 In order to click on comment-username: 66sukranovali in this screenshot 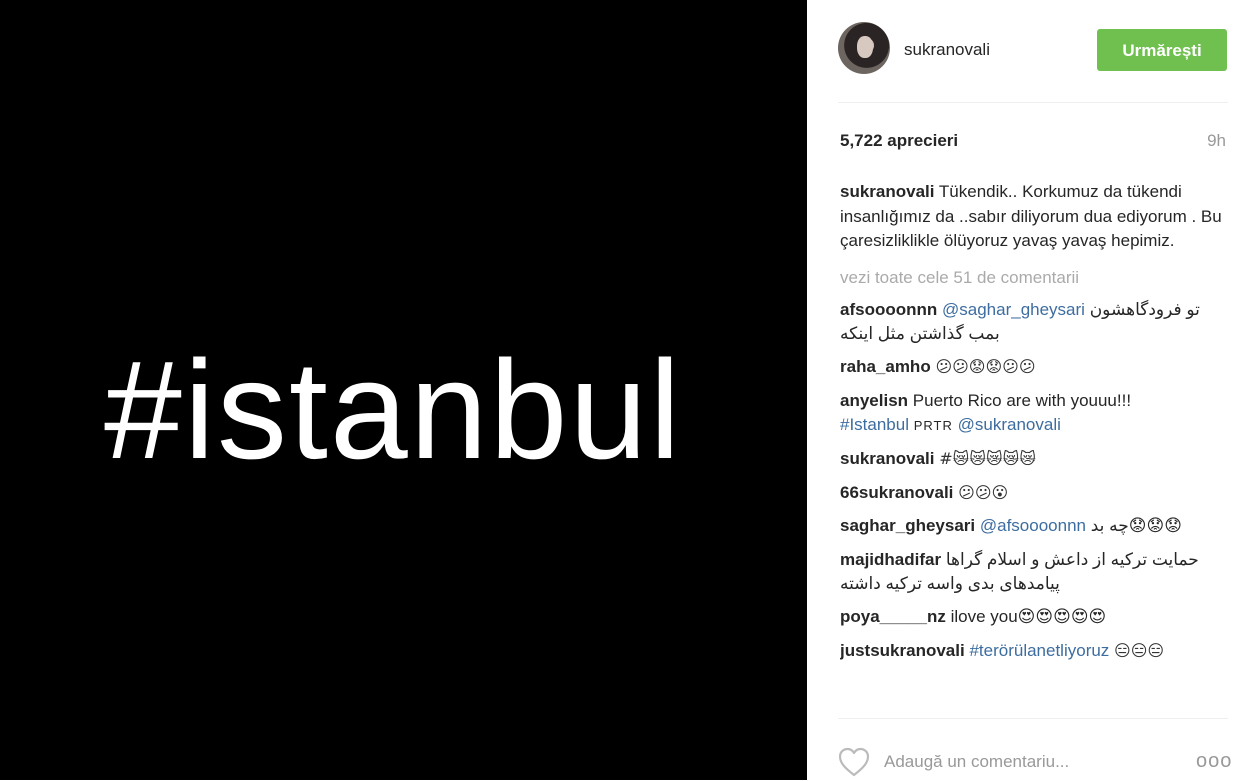, I will do `click(896, 492)`.